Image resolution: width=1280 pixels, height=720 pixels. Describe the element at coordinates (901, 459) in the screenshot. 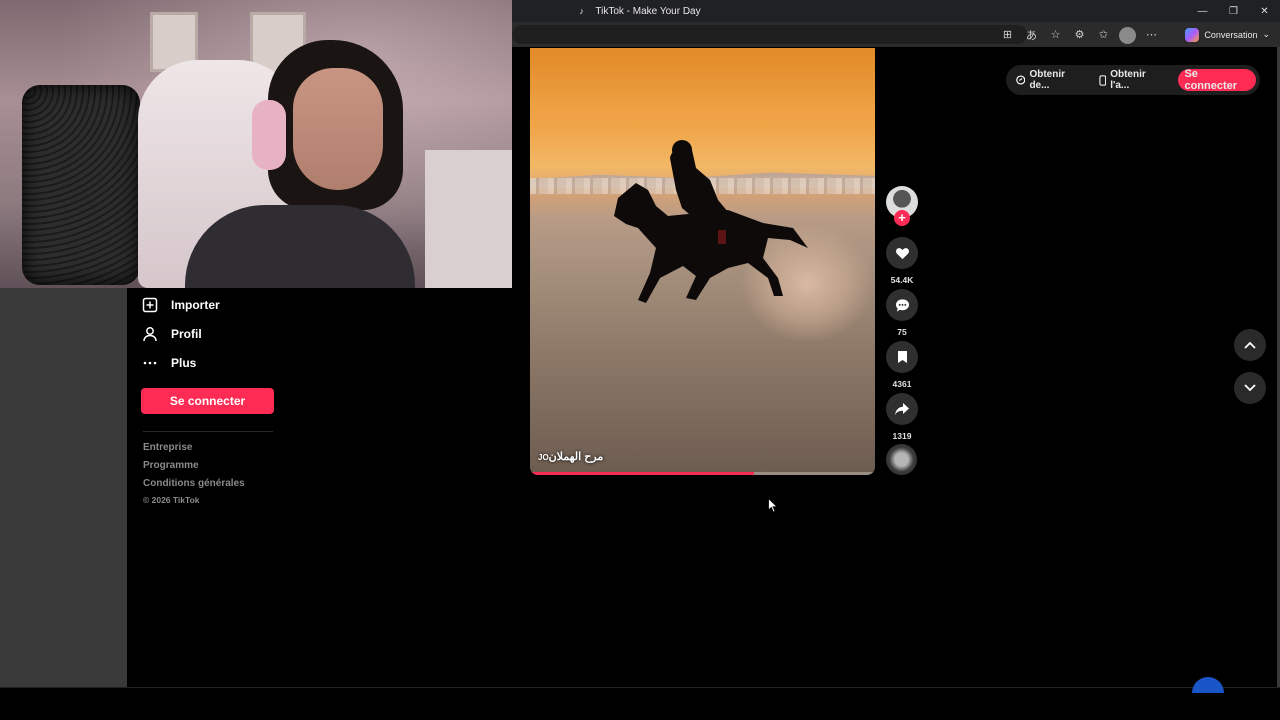

I see `music-disc-icon` at that location.